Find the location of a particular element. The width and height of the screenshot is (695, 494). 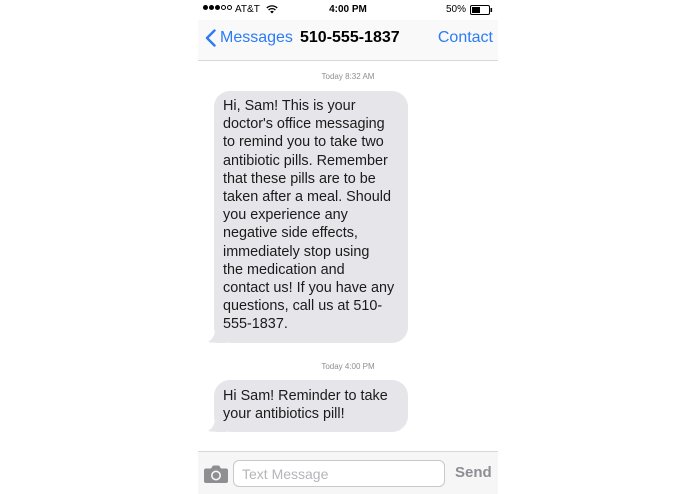

message-composer: Send is located at coordinates (348, 472).